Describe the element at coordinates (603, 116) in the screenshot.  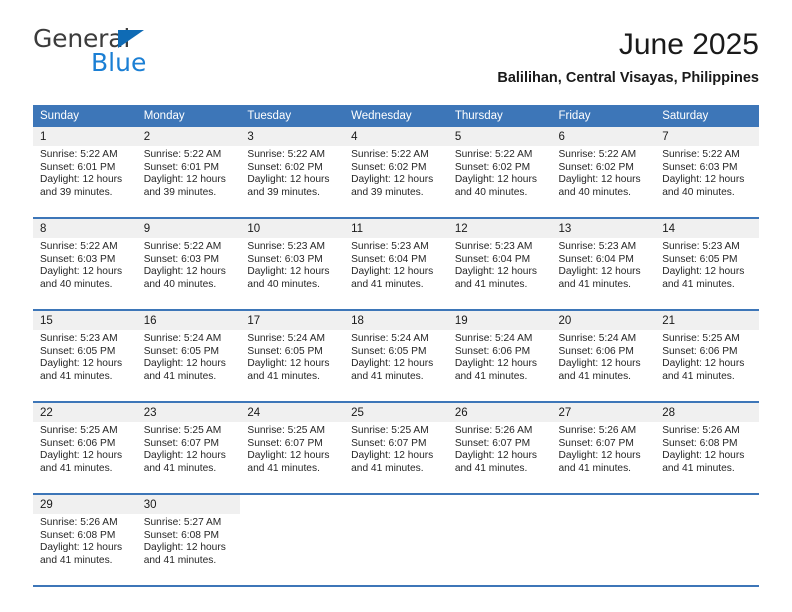
I see `weekday-header-friday: Friday` at that location.